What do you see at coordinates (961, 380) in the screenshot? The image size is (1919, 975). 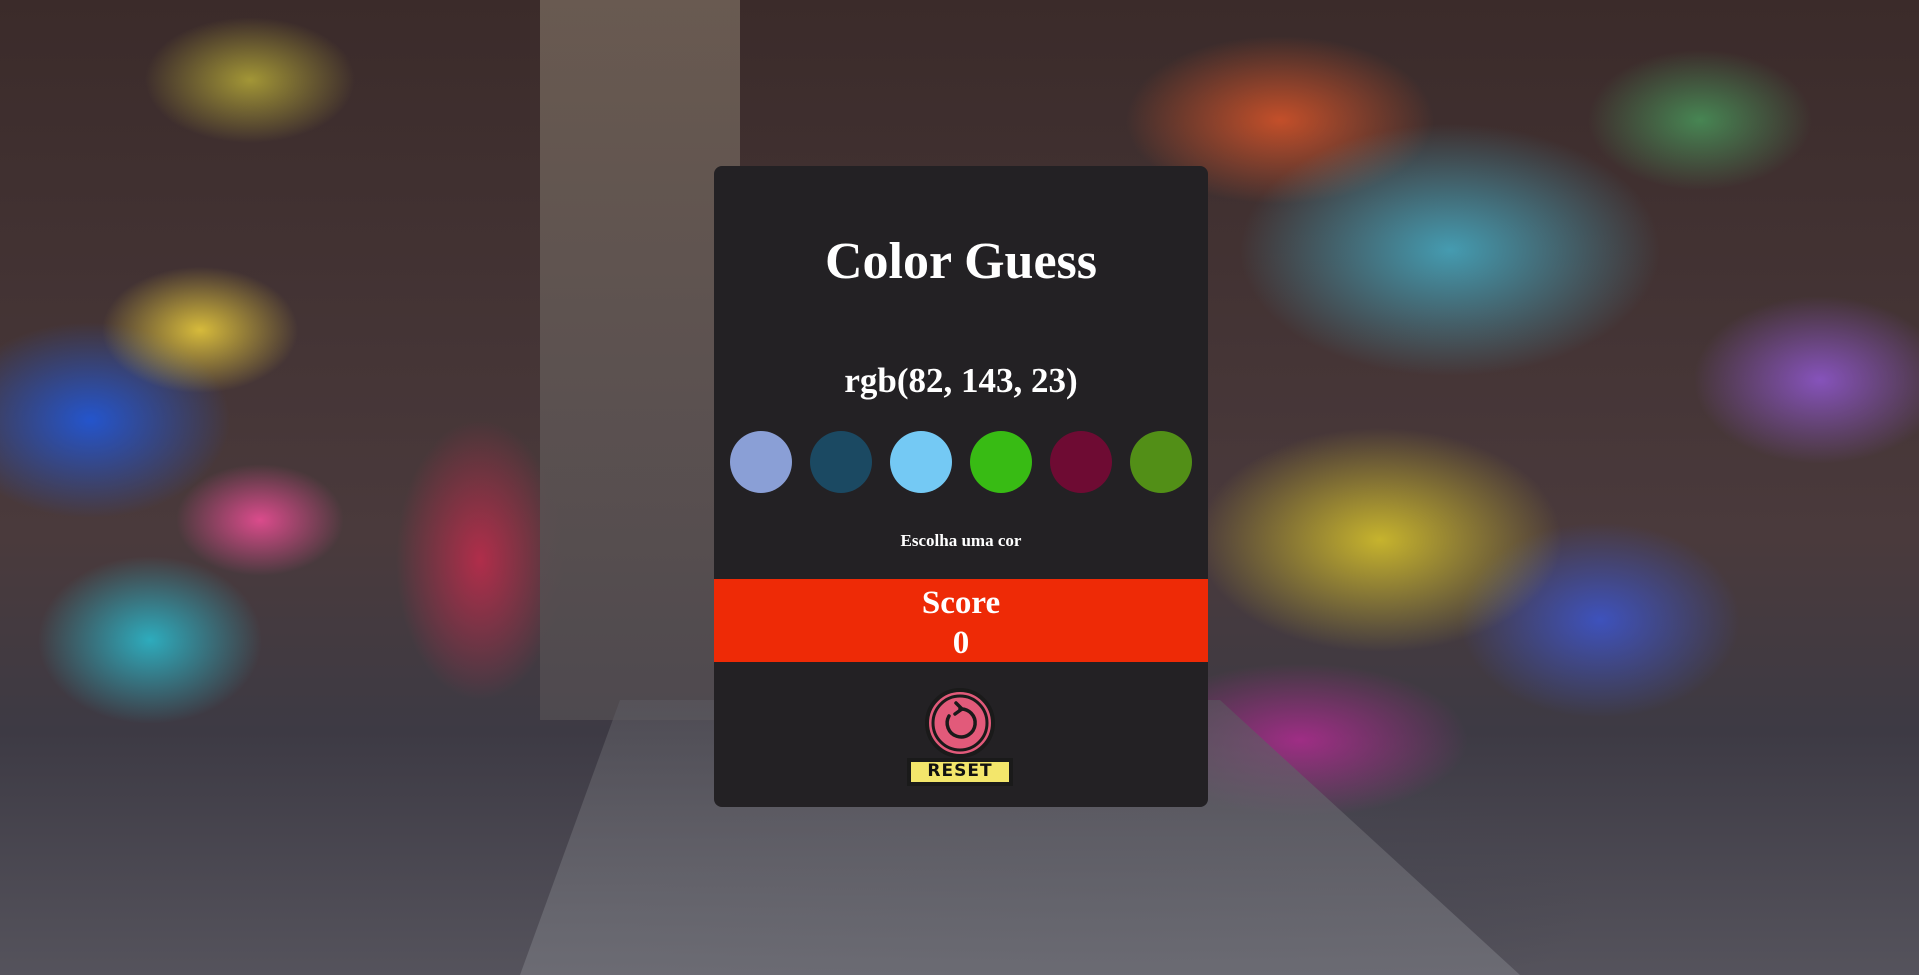 I see `target-rgb-text: rgb(82, 143, 23)` at bounding box center [961, 380].